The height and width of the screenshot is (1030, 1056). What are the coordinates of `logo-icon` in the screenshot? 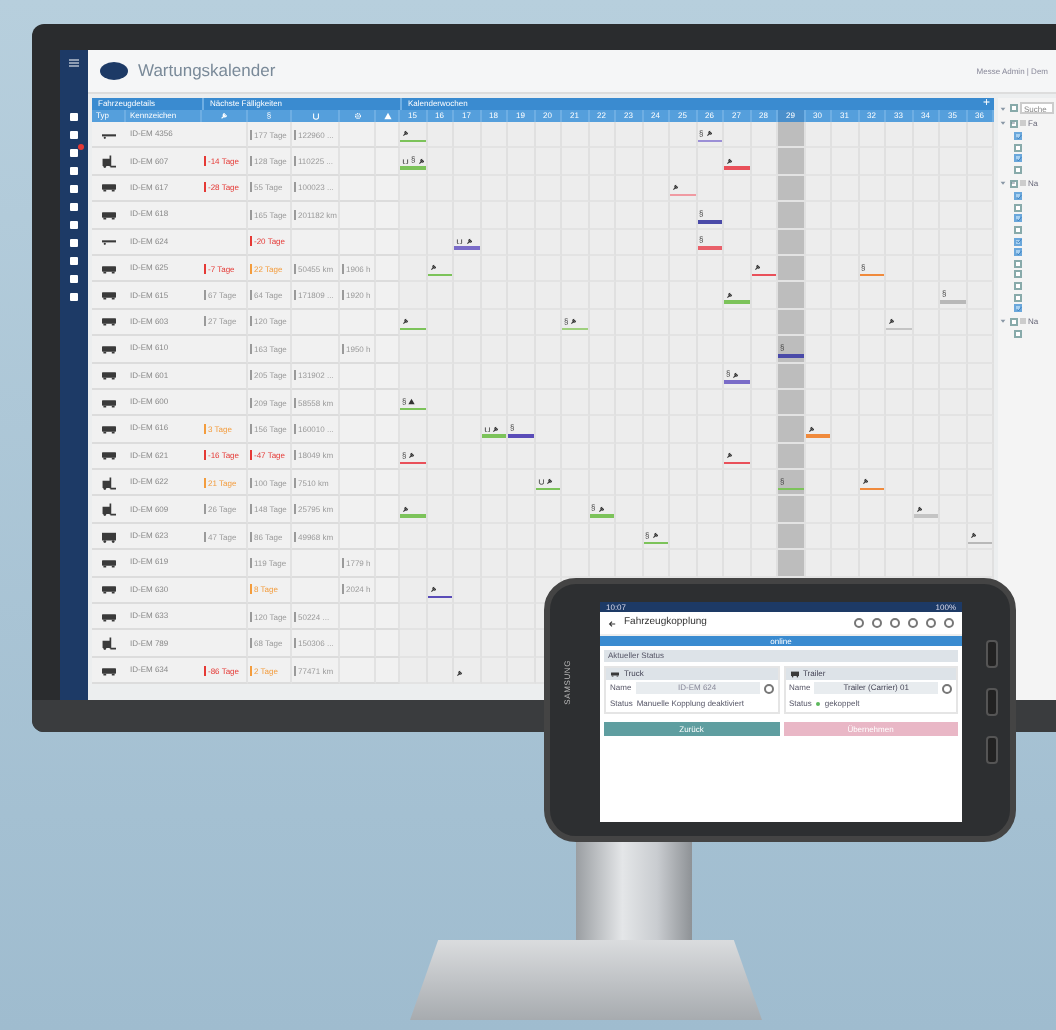 It's located at (114, 71).